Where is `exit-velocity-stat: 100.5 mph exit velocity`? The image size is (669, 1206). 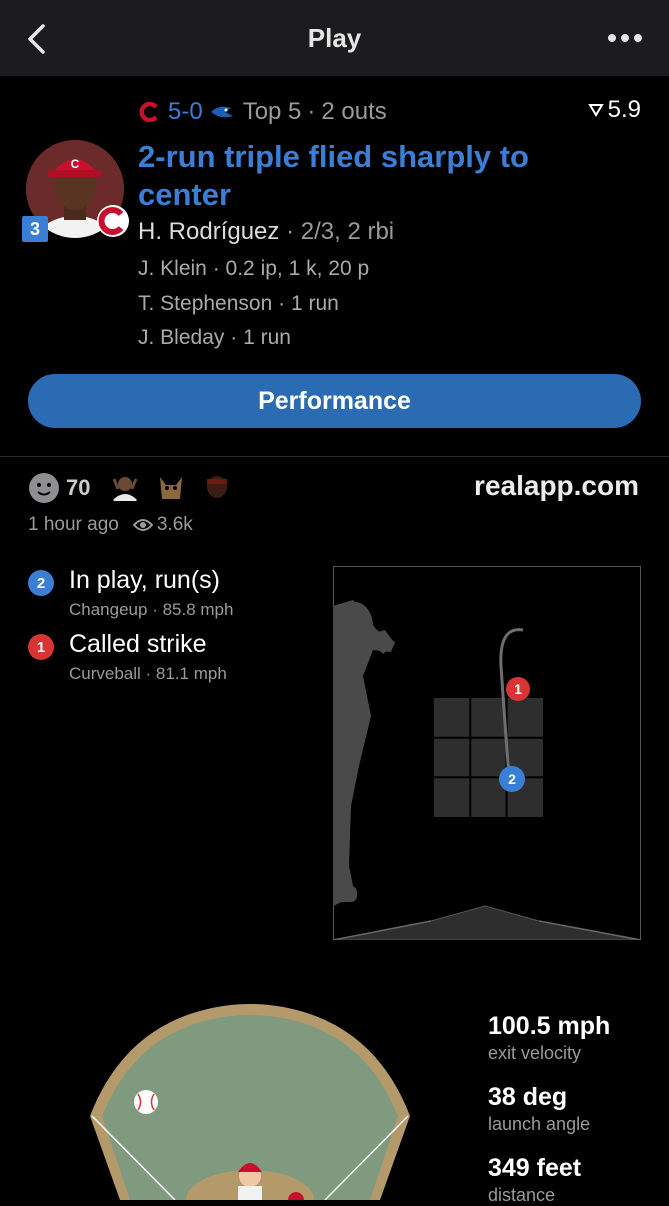
exit-velocity-stat: 100.5 mph exit velocity is located at coordinates (549, 1038).